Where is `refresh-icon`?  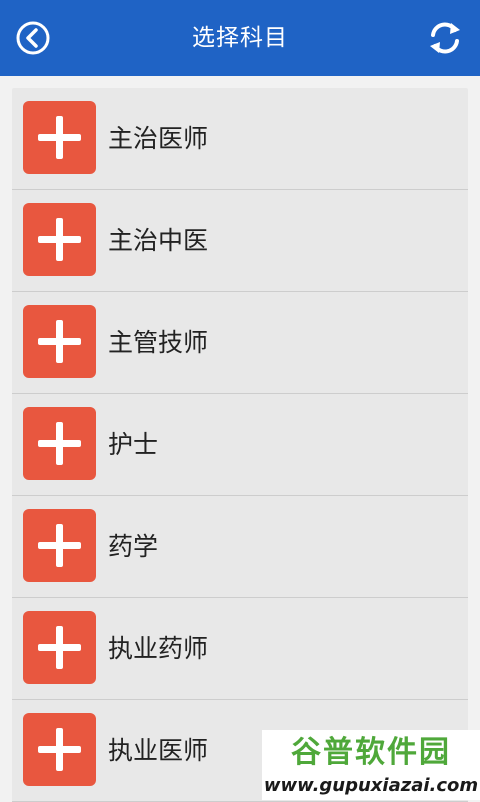 refresh-icon is located at coordinates (445, 38).